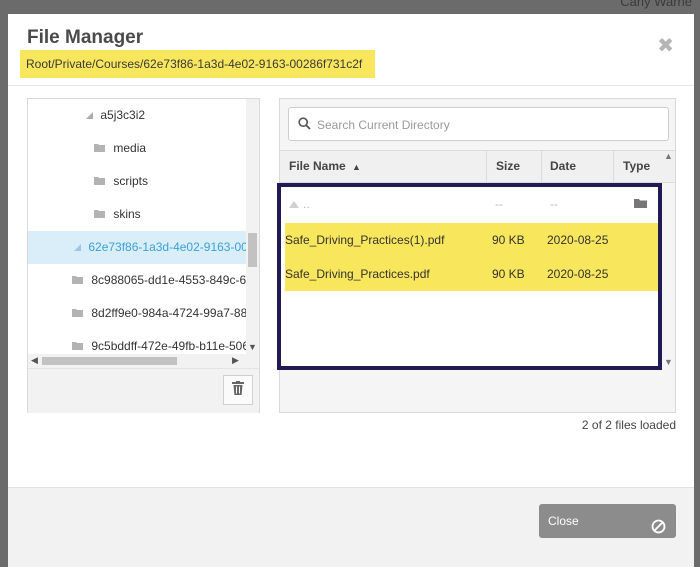  I want to click on tree-vertical-scrollbar: ▼, so click(252, 226).